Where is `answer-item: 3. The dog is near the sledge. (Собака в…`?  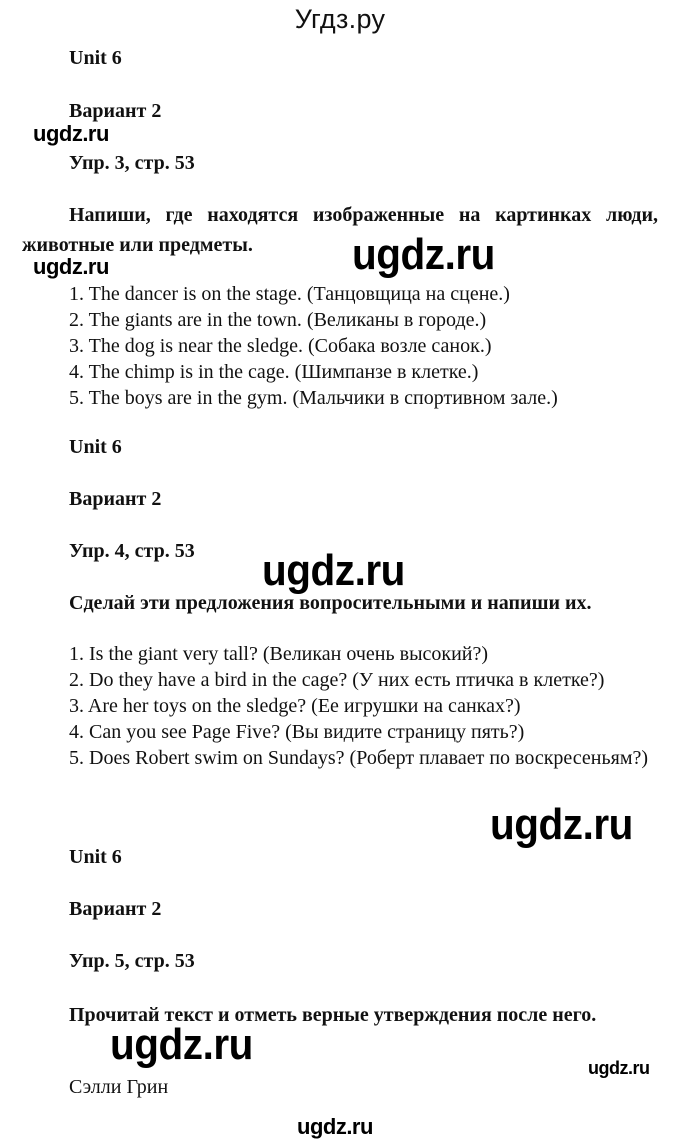
answer-item: 3. The dog is near the sledge. (Собака в… is located at coordinates (280, 346).